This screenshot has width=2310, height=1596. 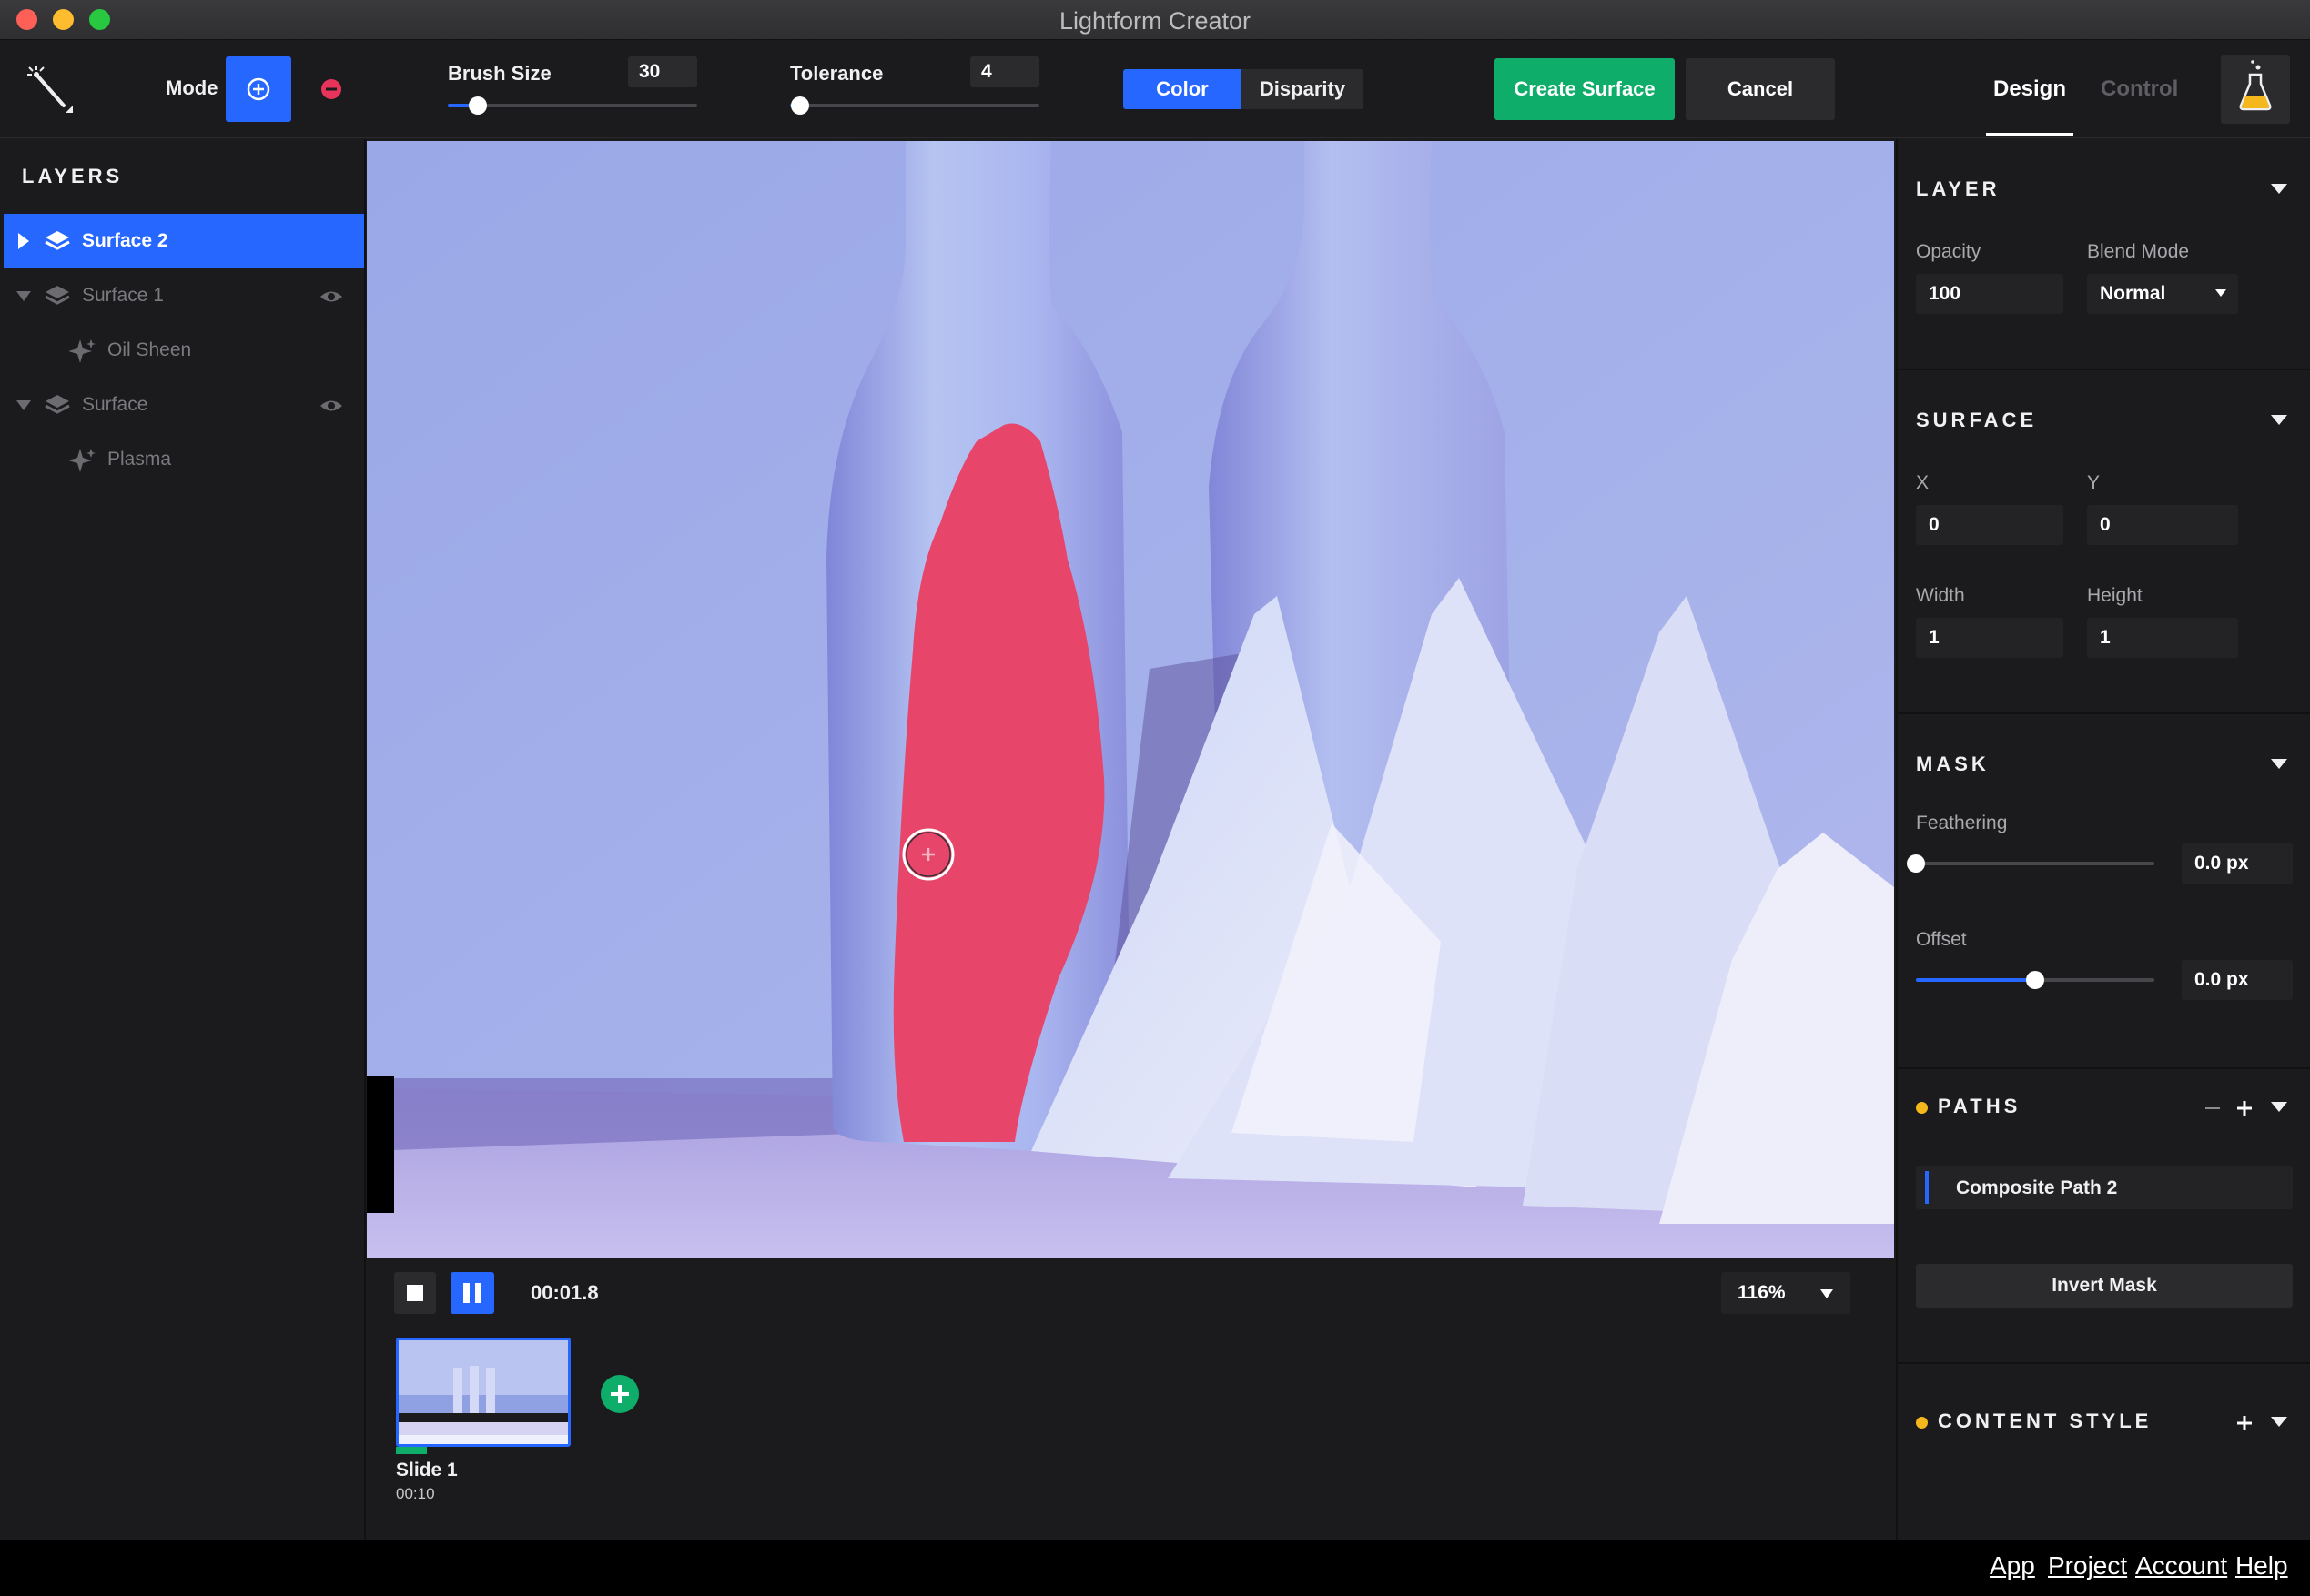 I want to click on brush-size-input: 30, so click(x=662, y=71).